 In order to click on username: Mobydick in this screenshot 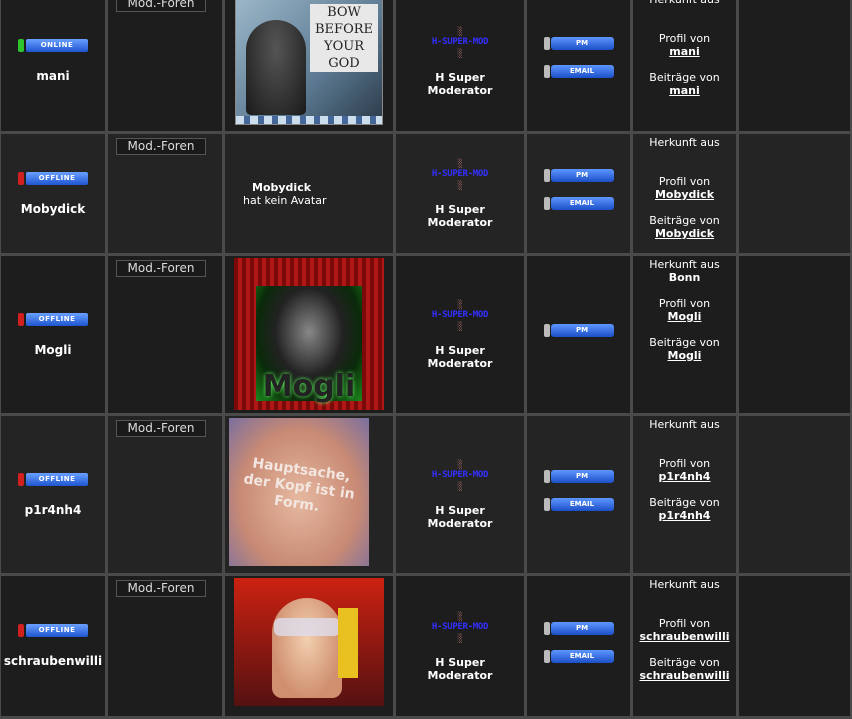, I will do `click(53, 208)`.